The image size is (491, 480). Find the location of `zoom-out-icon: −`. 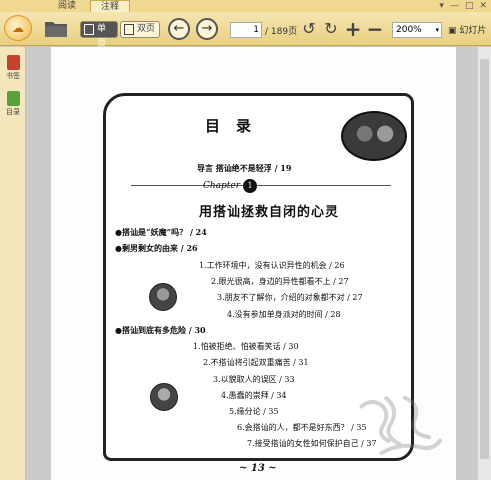

zoom-out-icon: − is located at coordinates (375, 29).